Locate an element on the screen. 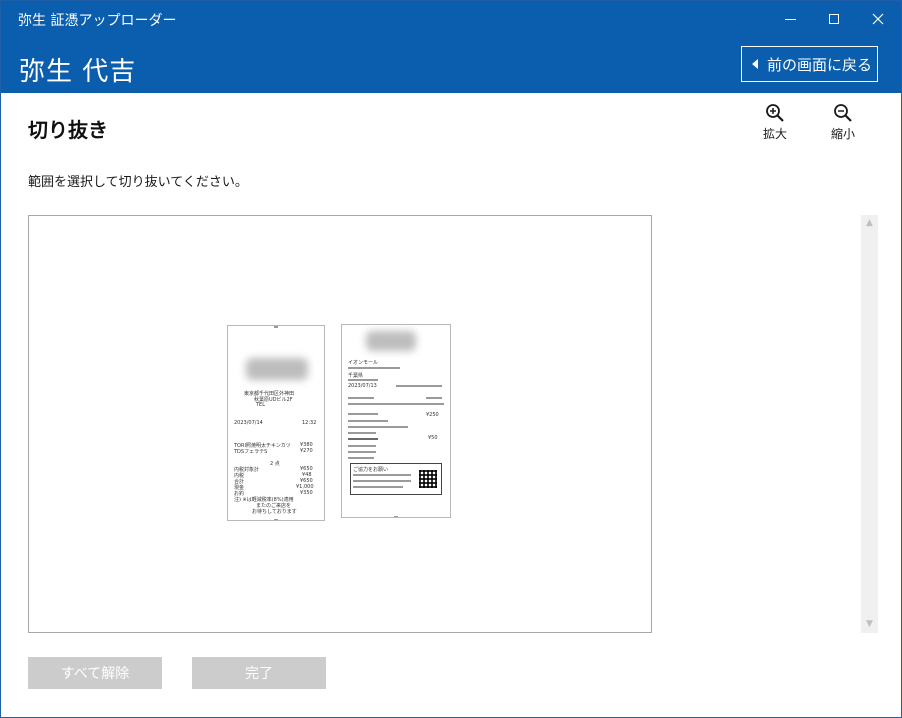 This screenshot has height=718, width=902. zoom-in-icon is located at coordinates (775, 113).